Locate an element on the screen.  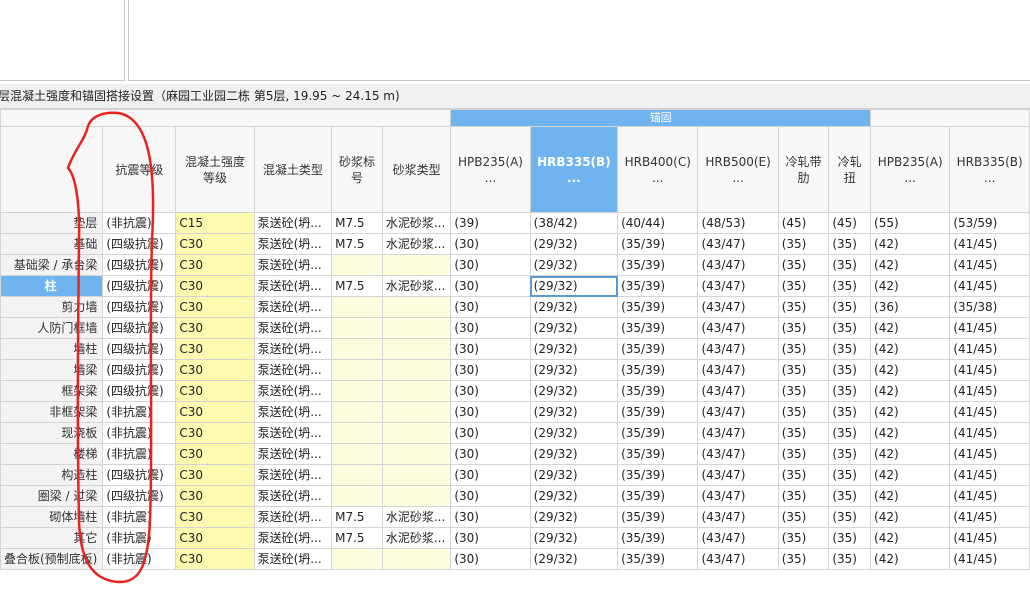
col-header-seismic: 抗震等级 is located at coordinates (139, 169).